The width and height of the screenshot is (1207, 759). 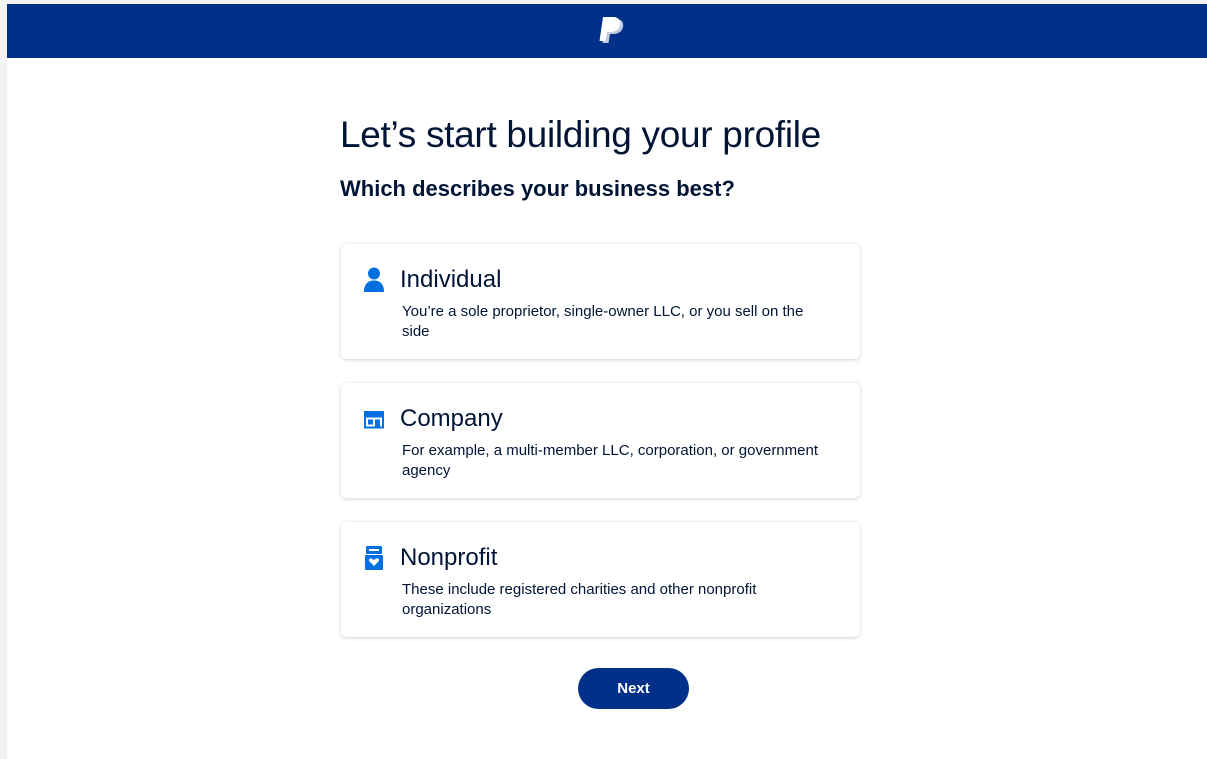 What do you see at coordinates (612, 31) in the screenshot?
I see `paypal-logo-icon` at bounding box center [612, 31].